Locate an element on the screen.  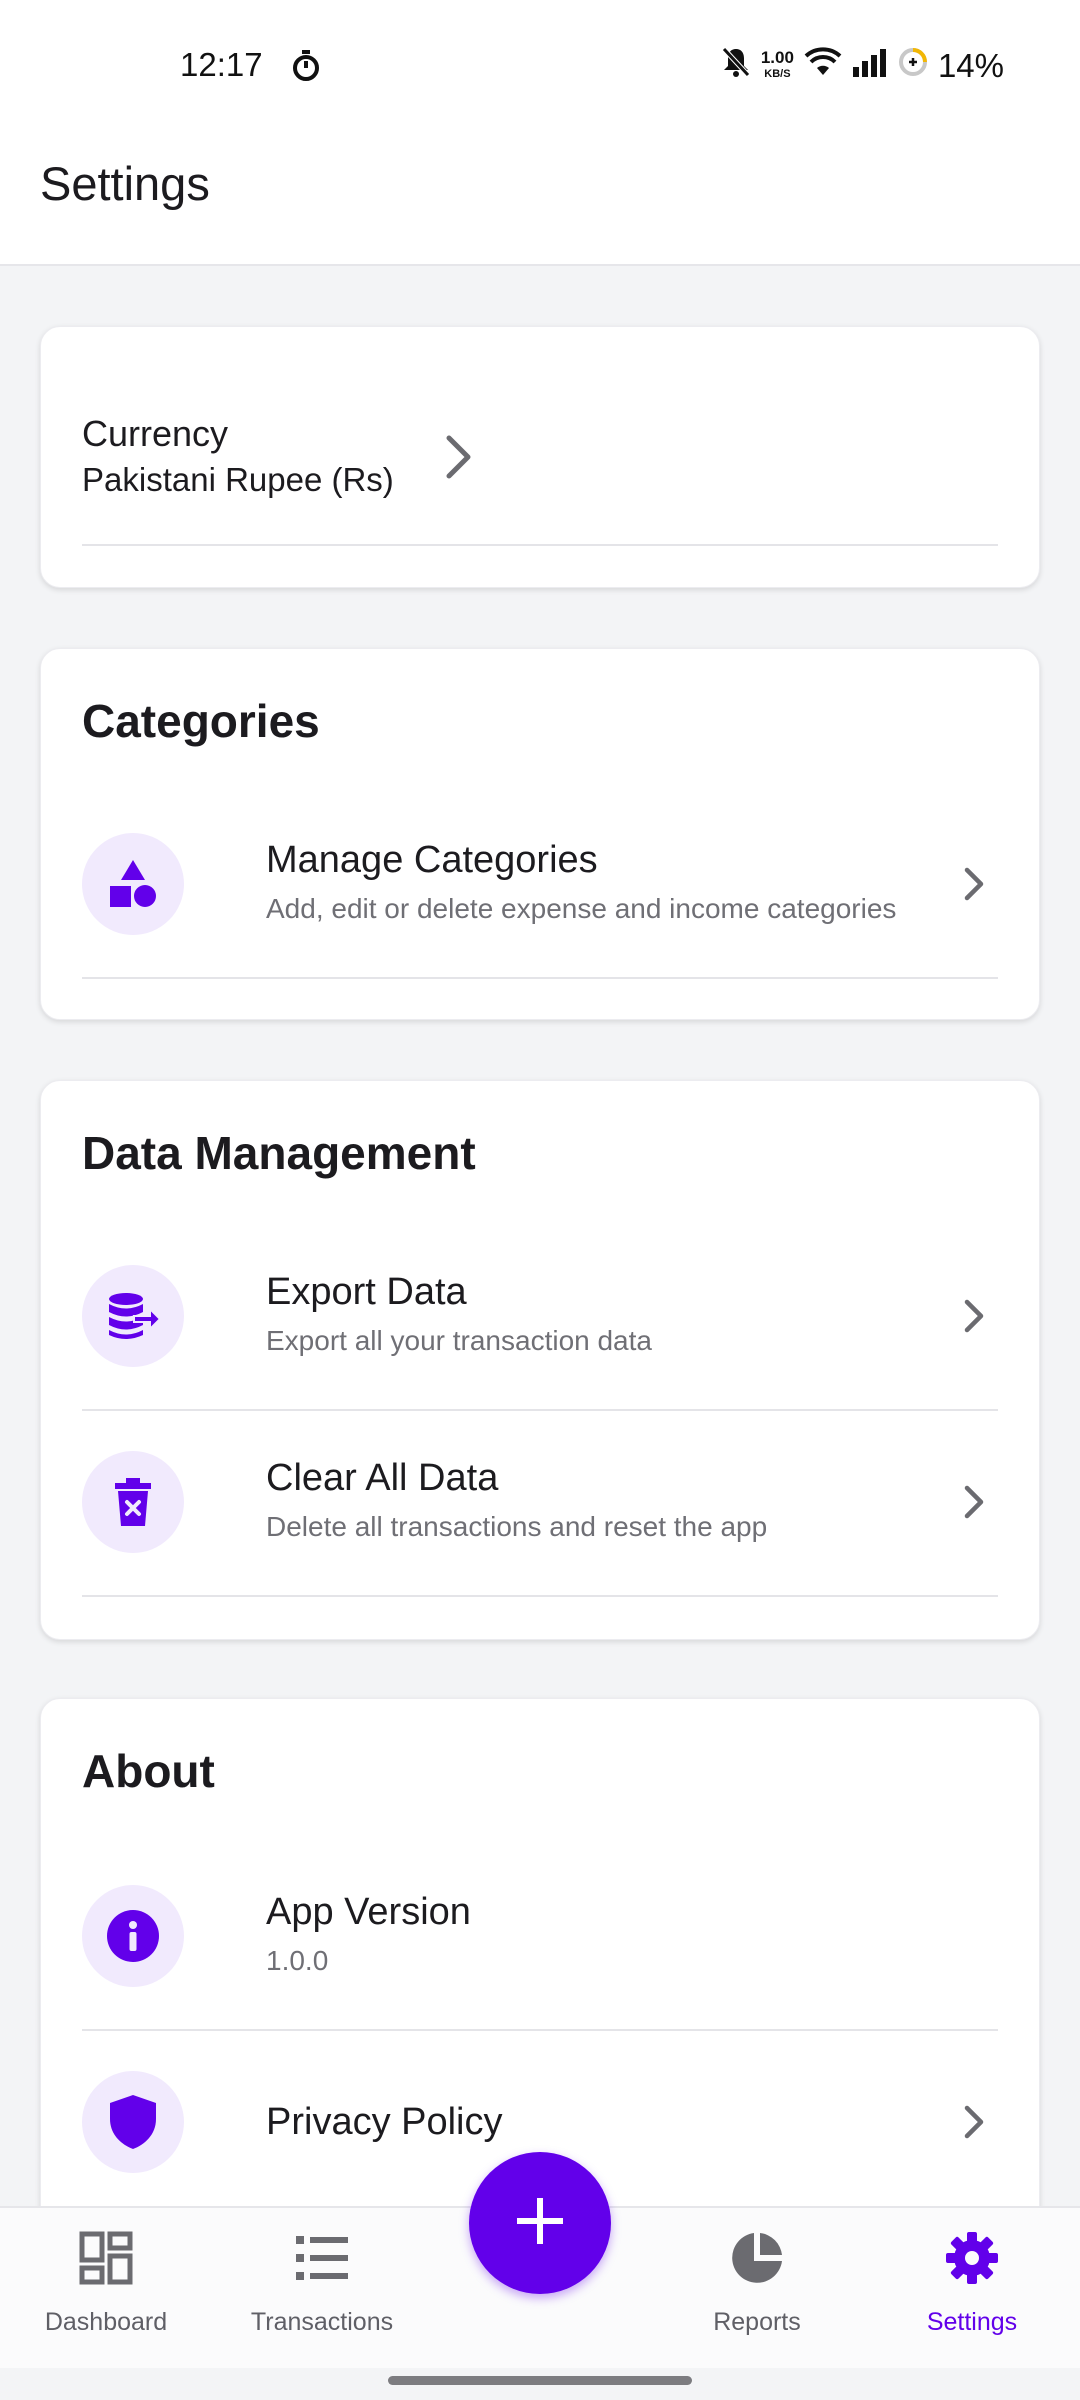
currency-label: Currency is located at coordinates (155, 433).